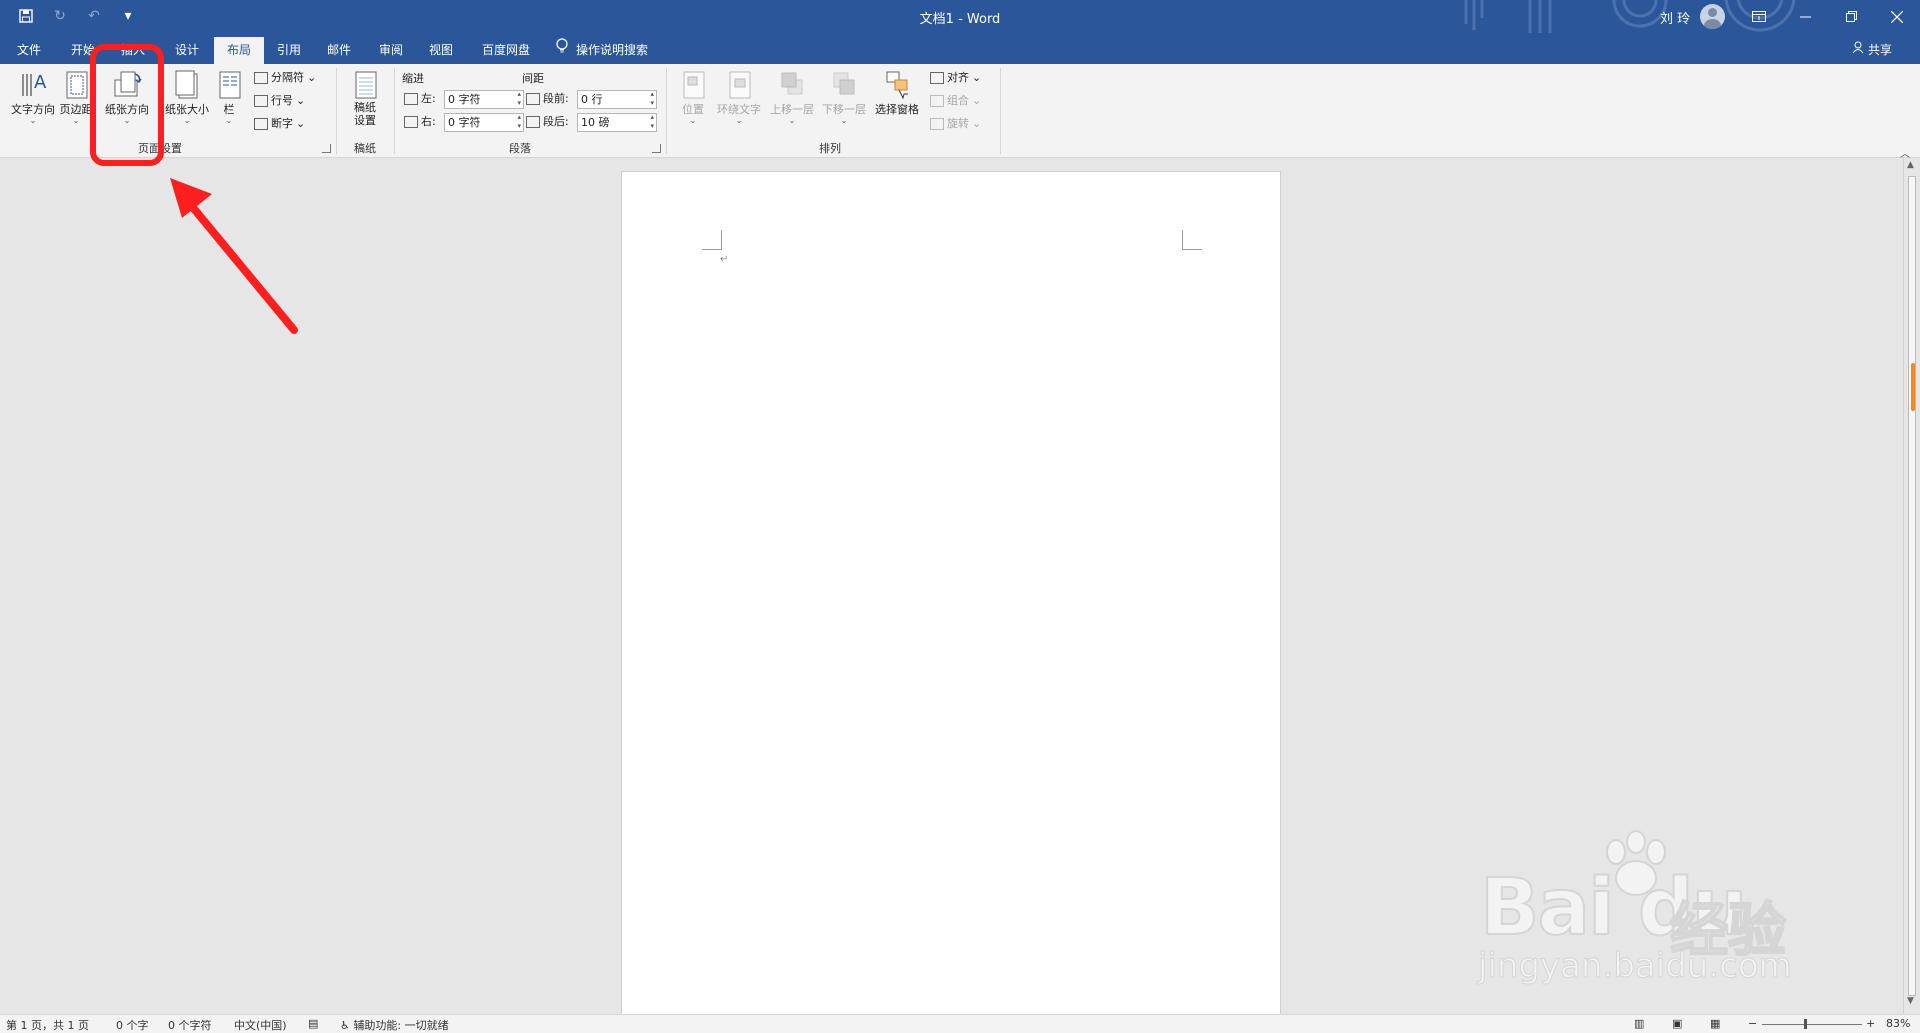 The height and width of the screenshot is (1033, 1920). What do you see at coordinates (1913, 387) in the screenshot?
I see `scroll-thumb` at bounding box center [1913, 387].